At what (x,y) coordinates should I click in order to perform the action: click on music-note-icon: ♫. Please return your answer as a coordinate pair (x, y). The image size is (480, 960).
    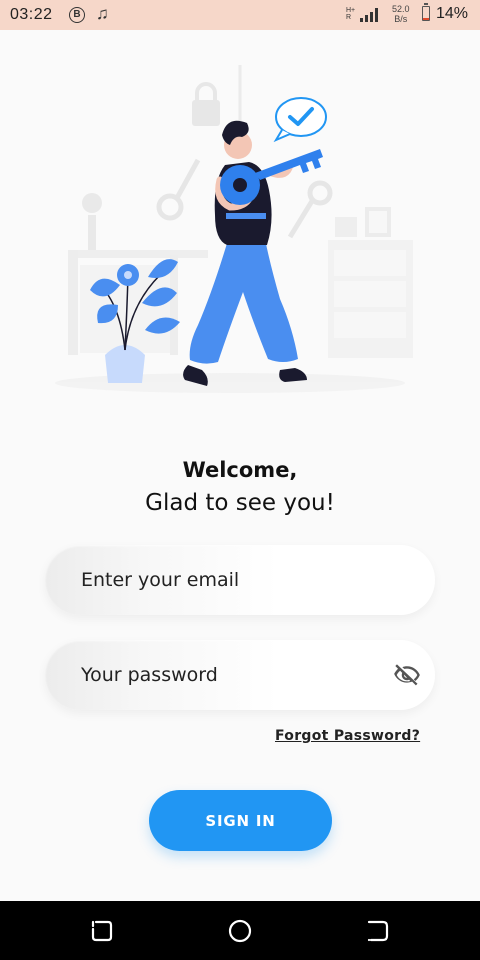
    Looking at the image, I should click on (102, 13).